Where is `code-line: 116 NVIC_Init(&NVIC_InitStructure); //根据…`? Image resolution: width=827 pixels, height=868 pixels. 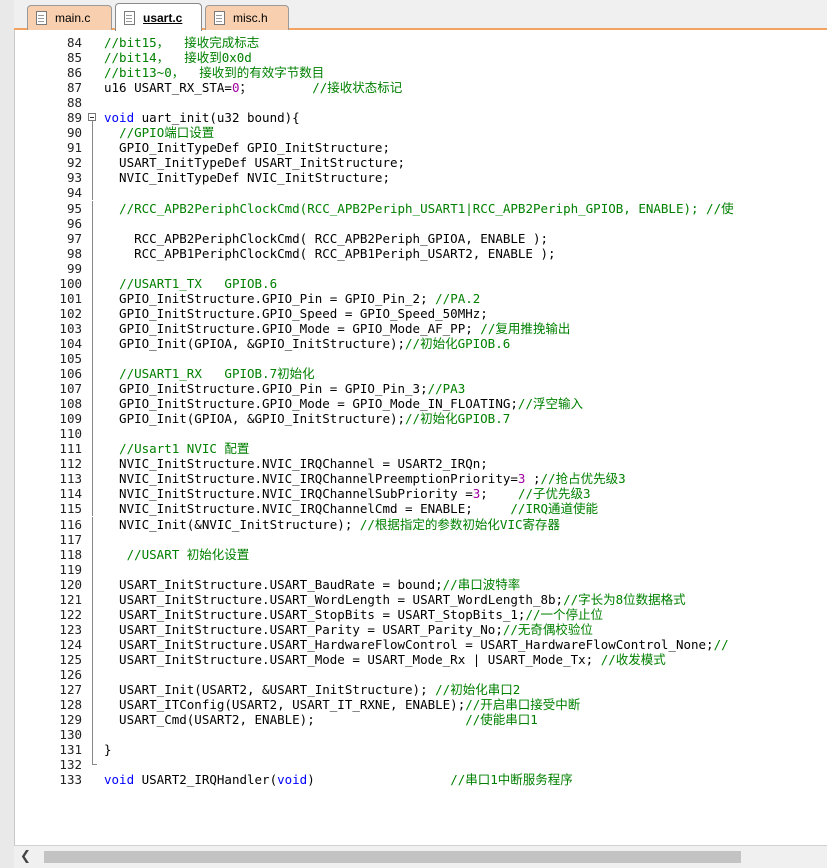
code-line: 116 NVIC_Init(&NVIC_InitStructure); //根据… is located at coordinates (287, 524).